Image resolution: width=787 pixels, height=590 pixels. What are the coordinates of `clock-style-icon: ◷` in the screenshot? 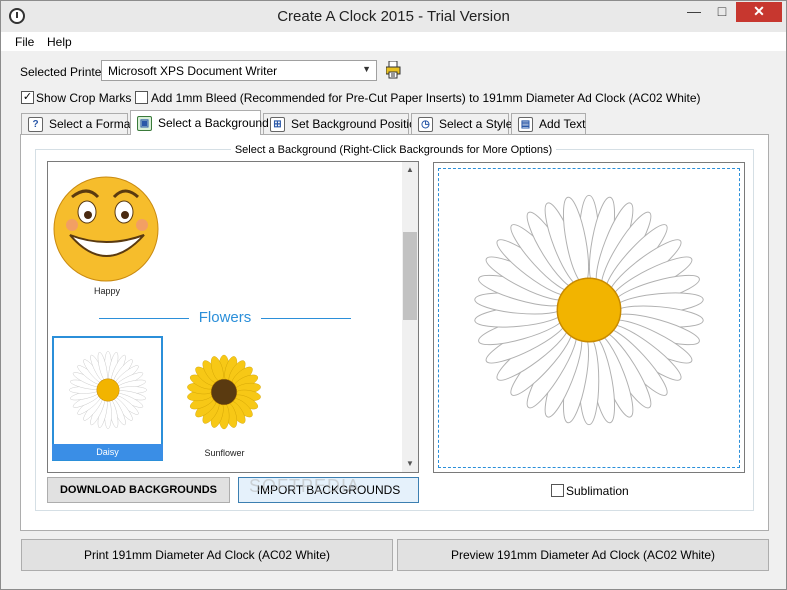 It's located at (425, 124).